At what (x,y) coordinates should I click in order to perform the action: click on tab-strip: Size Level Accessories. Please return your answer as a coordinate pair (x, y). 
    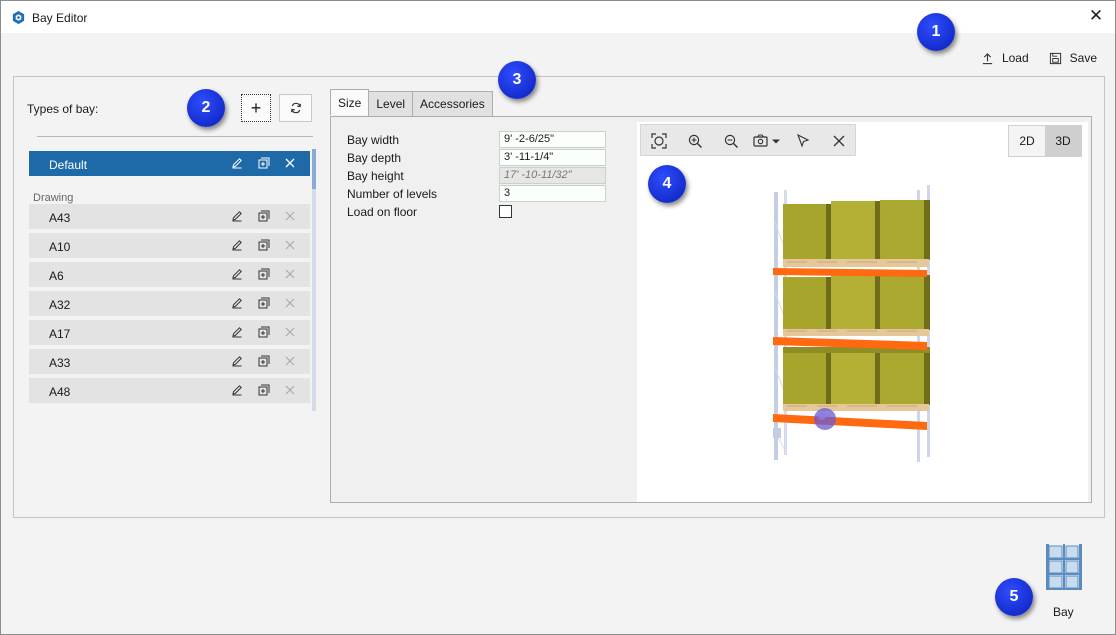
    Looking at the image, I should click on (411, 102).